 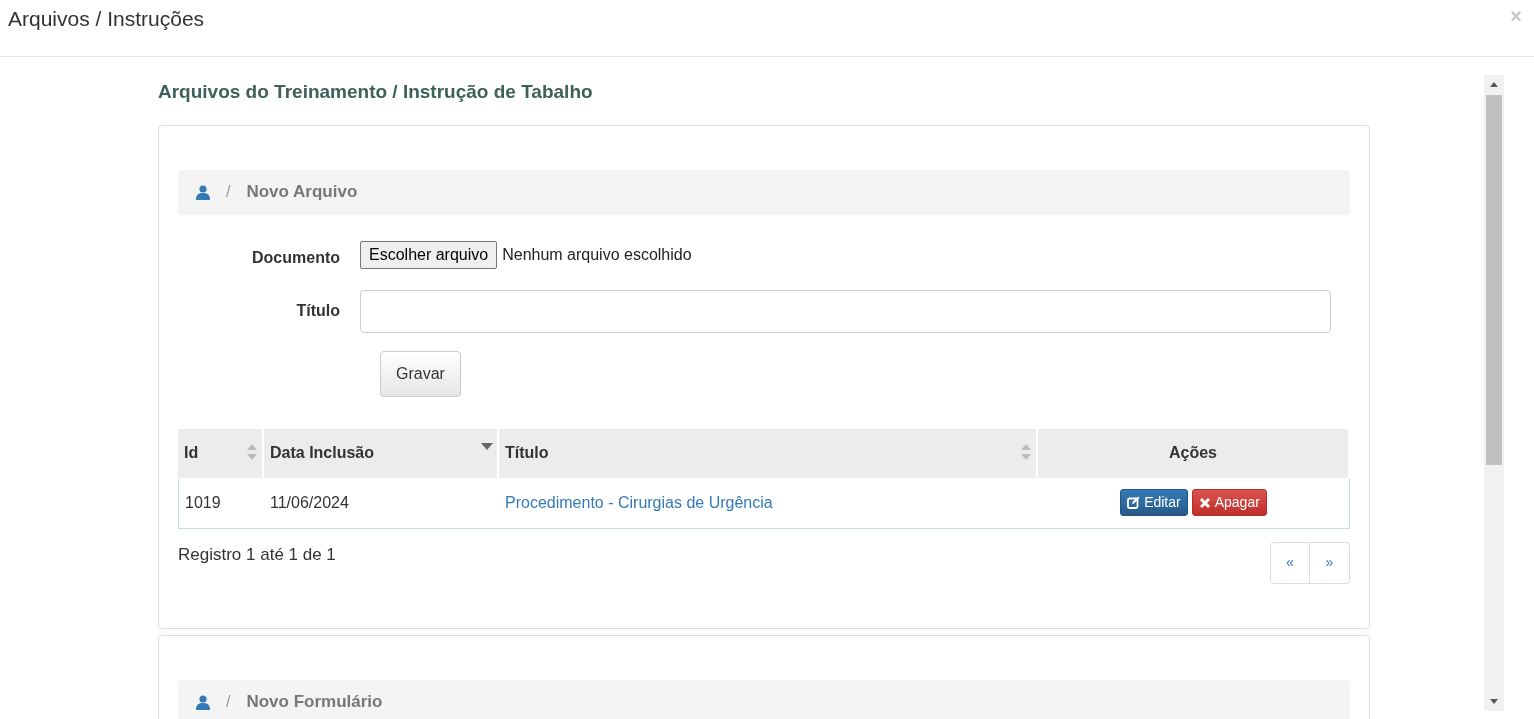 What do you see at coordinates (487, 446) in the screenshot?
I see `sort-descending-icon` at bounding box center [487, 446].